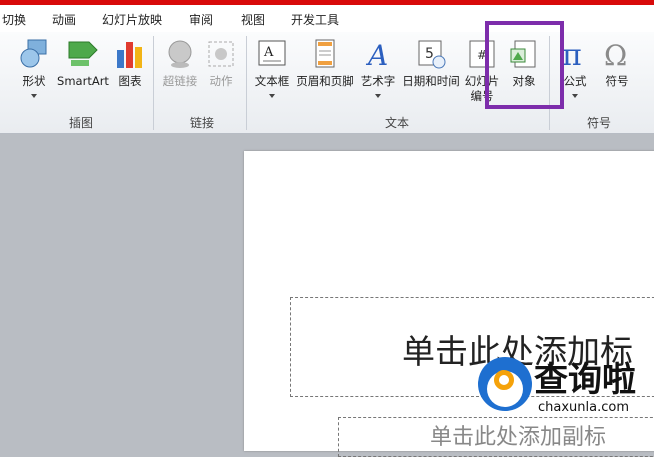 This screenshot has height=457, width=654. Describe the element at coordinates (129, 55) in the screenshot. I see `bar-chart-icon` at that location.